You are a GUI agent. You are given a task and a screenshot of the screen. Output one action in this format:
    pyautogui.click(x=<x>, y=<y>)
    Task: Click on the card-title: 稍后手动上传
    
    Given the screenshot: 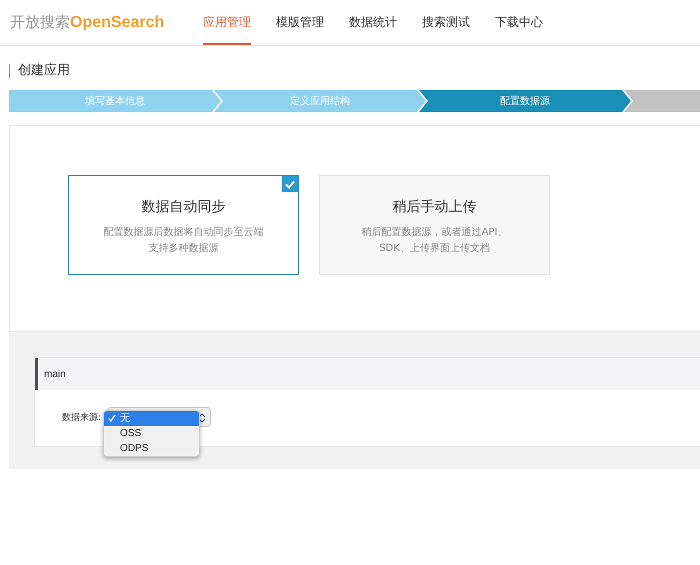 What is the action you would take?
    pyautogui.click(x=435, y=207)
    